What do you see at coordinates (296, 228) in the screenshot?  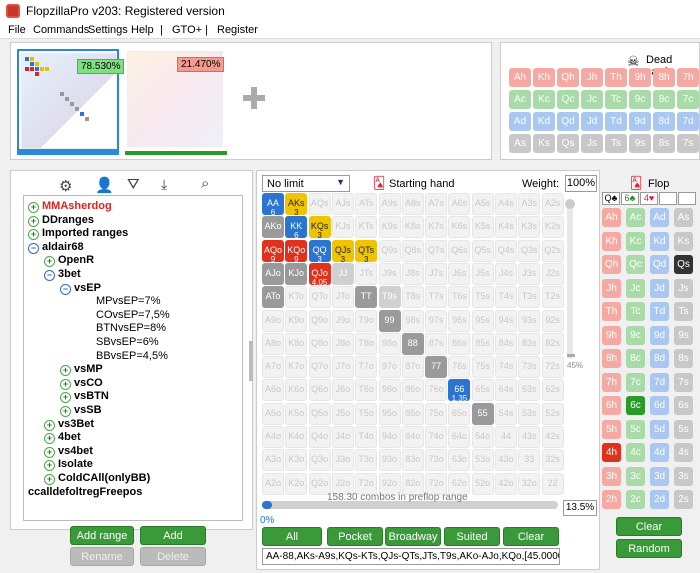 I see `hand-cell: KK 6` at bounding box center [296, 228].